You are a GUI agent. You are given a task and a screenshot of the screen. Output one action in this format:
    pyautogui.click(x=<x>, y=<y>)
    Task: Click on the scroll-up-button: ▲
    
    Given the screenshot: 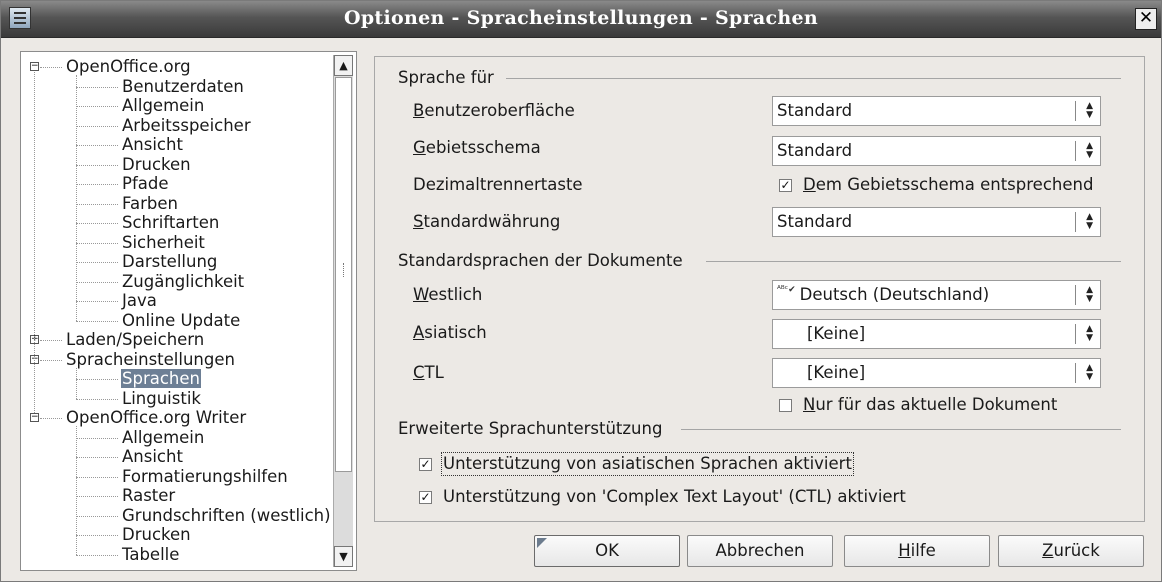 What is the action you would take?
    pyautogui.click(x=343, y=65)
    